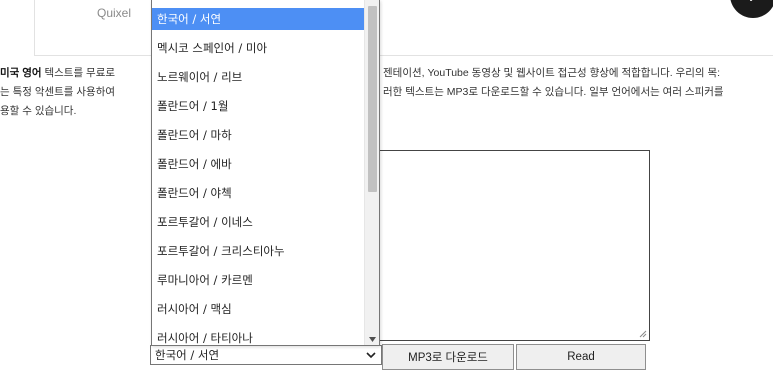 The image size is (773, 382). What do you see at coordinates (258, 48) in the screenshot?
I see `option-mexican-spanish-mia: 멕시코 스페인어 / 미아` at bounding box center [258, 48].